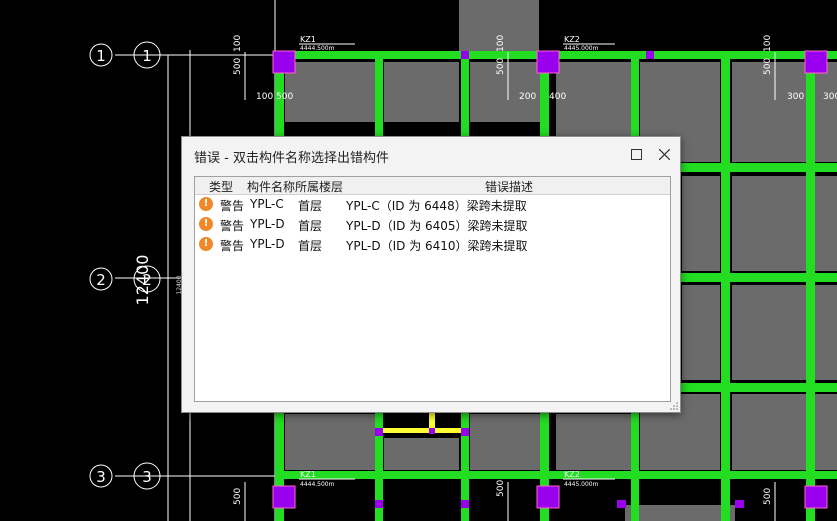 The height and width of the screenshot is (521, 837). Describe the element at coordinates (437, 226) in the screenshot. I see `row-desc: YPL-D（ID 为 6405）梁跨未提取` at that location.